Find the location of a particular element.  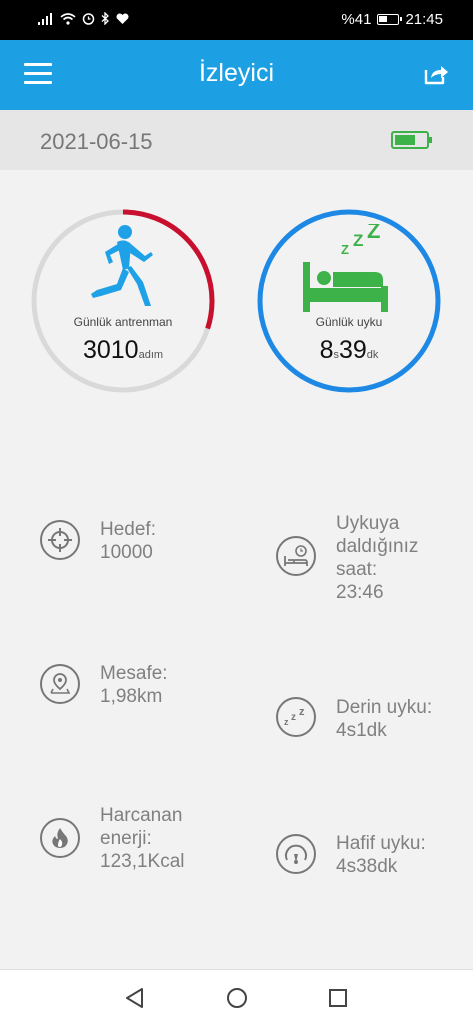

share-icon is located at coordinates (436, 74).